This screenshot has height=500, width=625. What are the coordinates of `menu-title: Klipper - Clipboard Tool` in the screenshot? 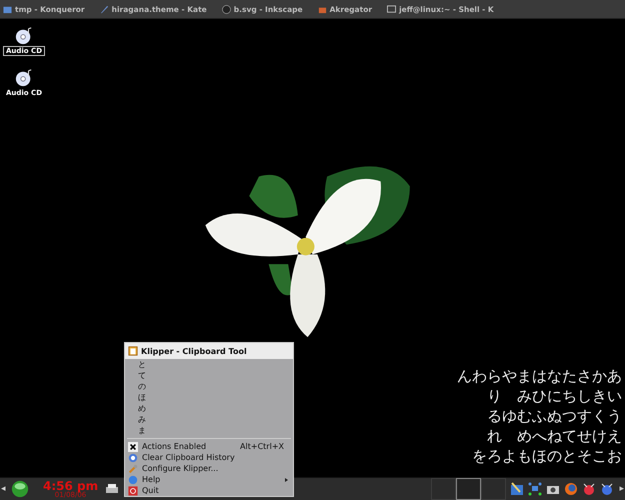 It's located at (194, 351).